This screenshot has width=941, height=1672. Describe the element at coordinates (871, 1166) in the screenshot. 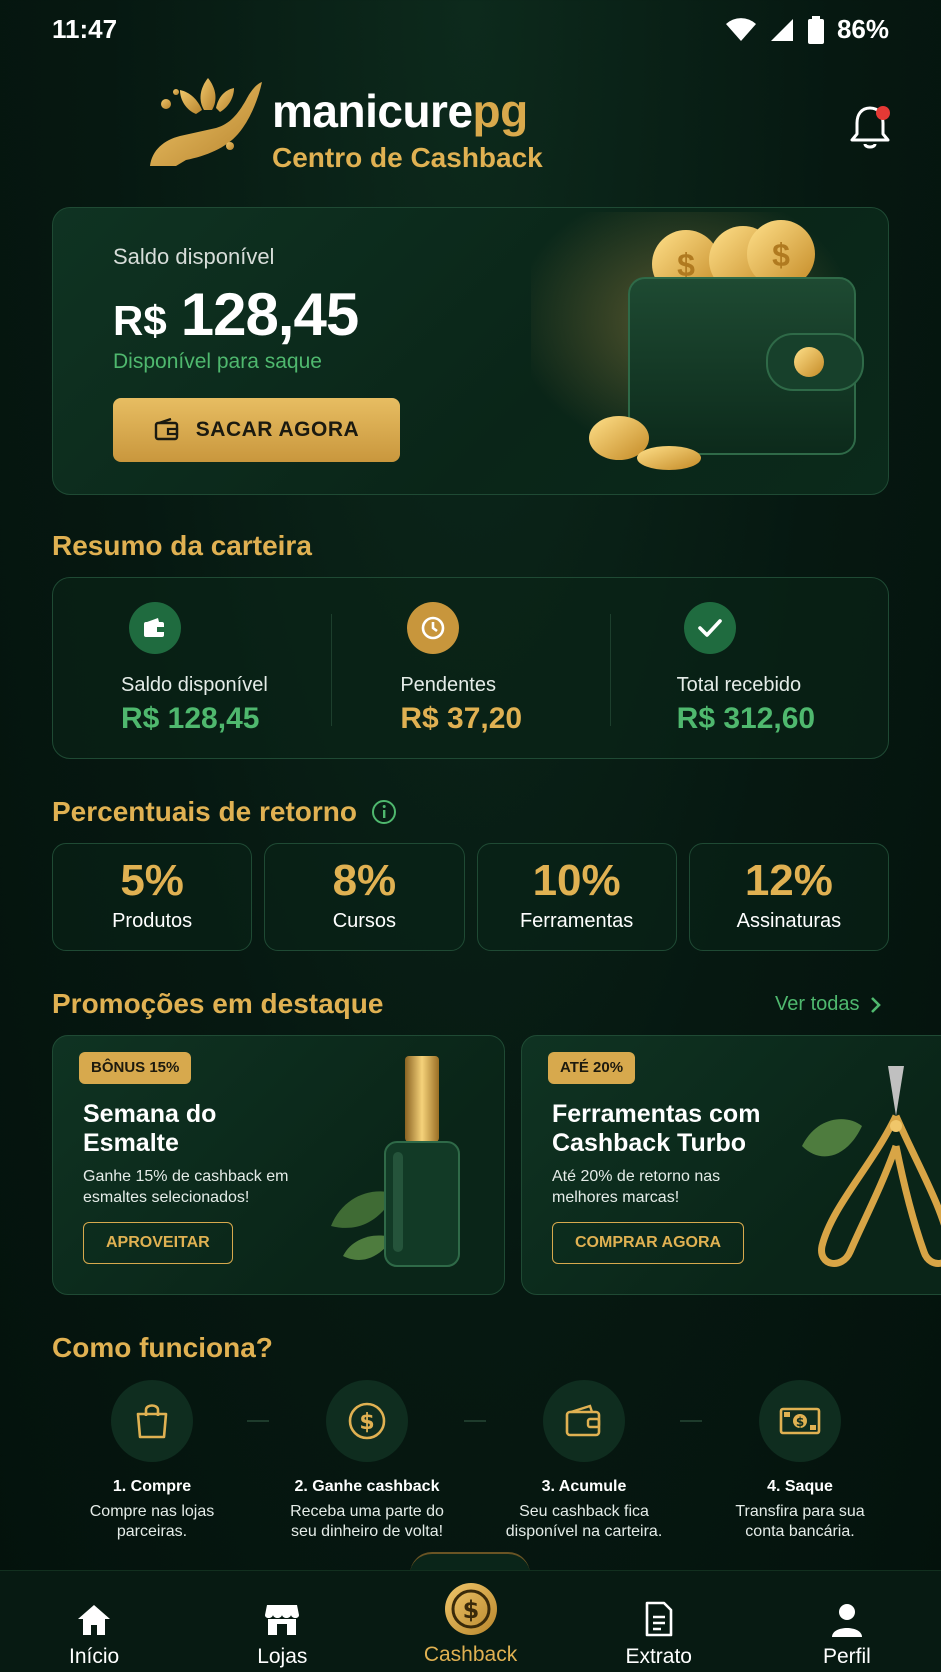

I see `cuticle-nipper-illustration` at that location.